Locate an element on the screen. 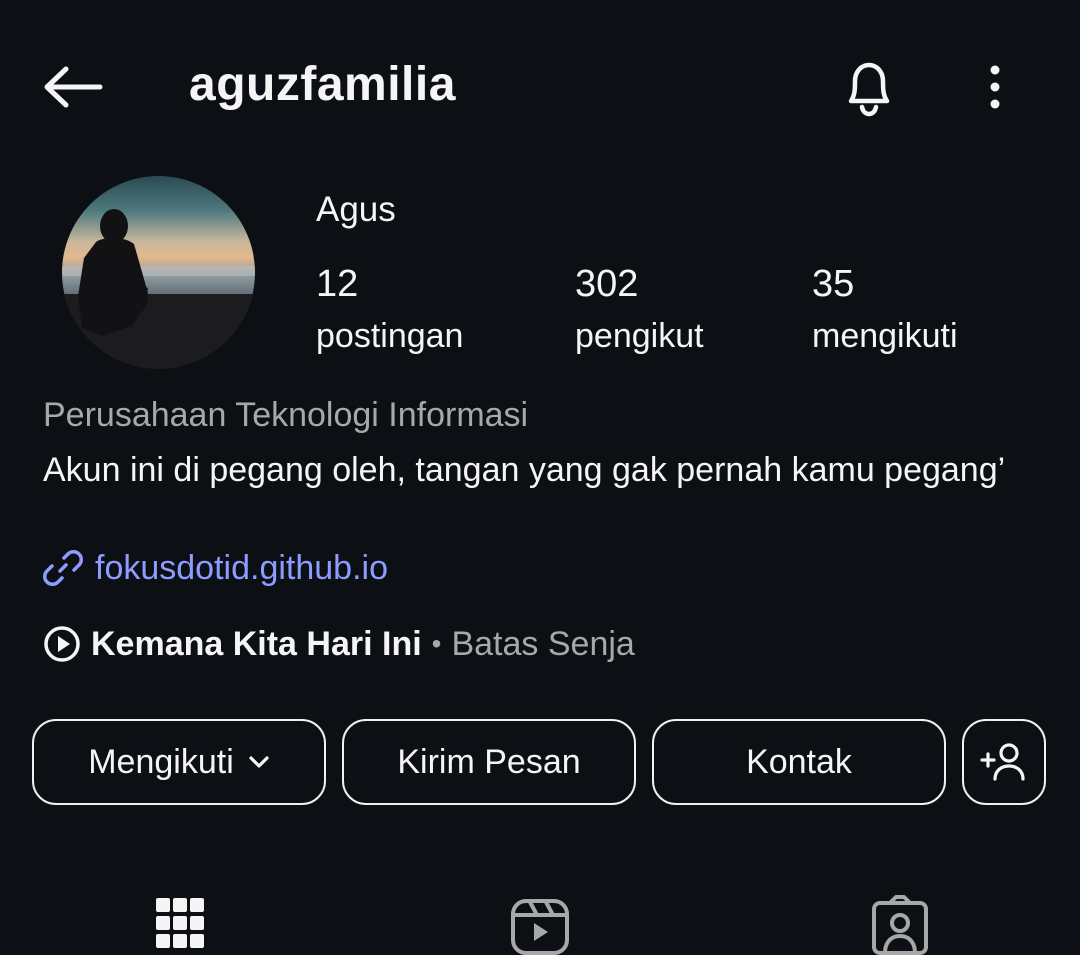 The image size is (1080, 955). send-message-label: Kirim Pesan is located at coordinates (489, 761).